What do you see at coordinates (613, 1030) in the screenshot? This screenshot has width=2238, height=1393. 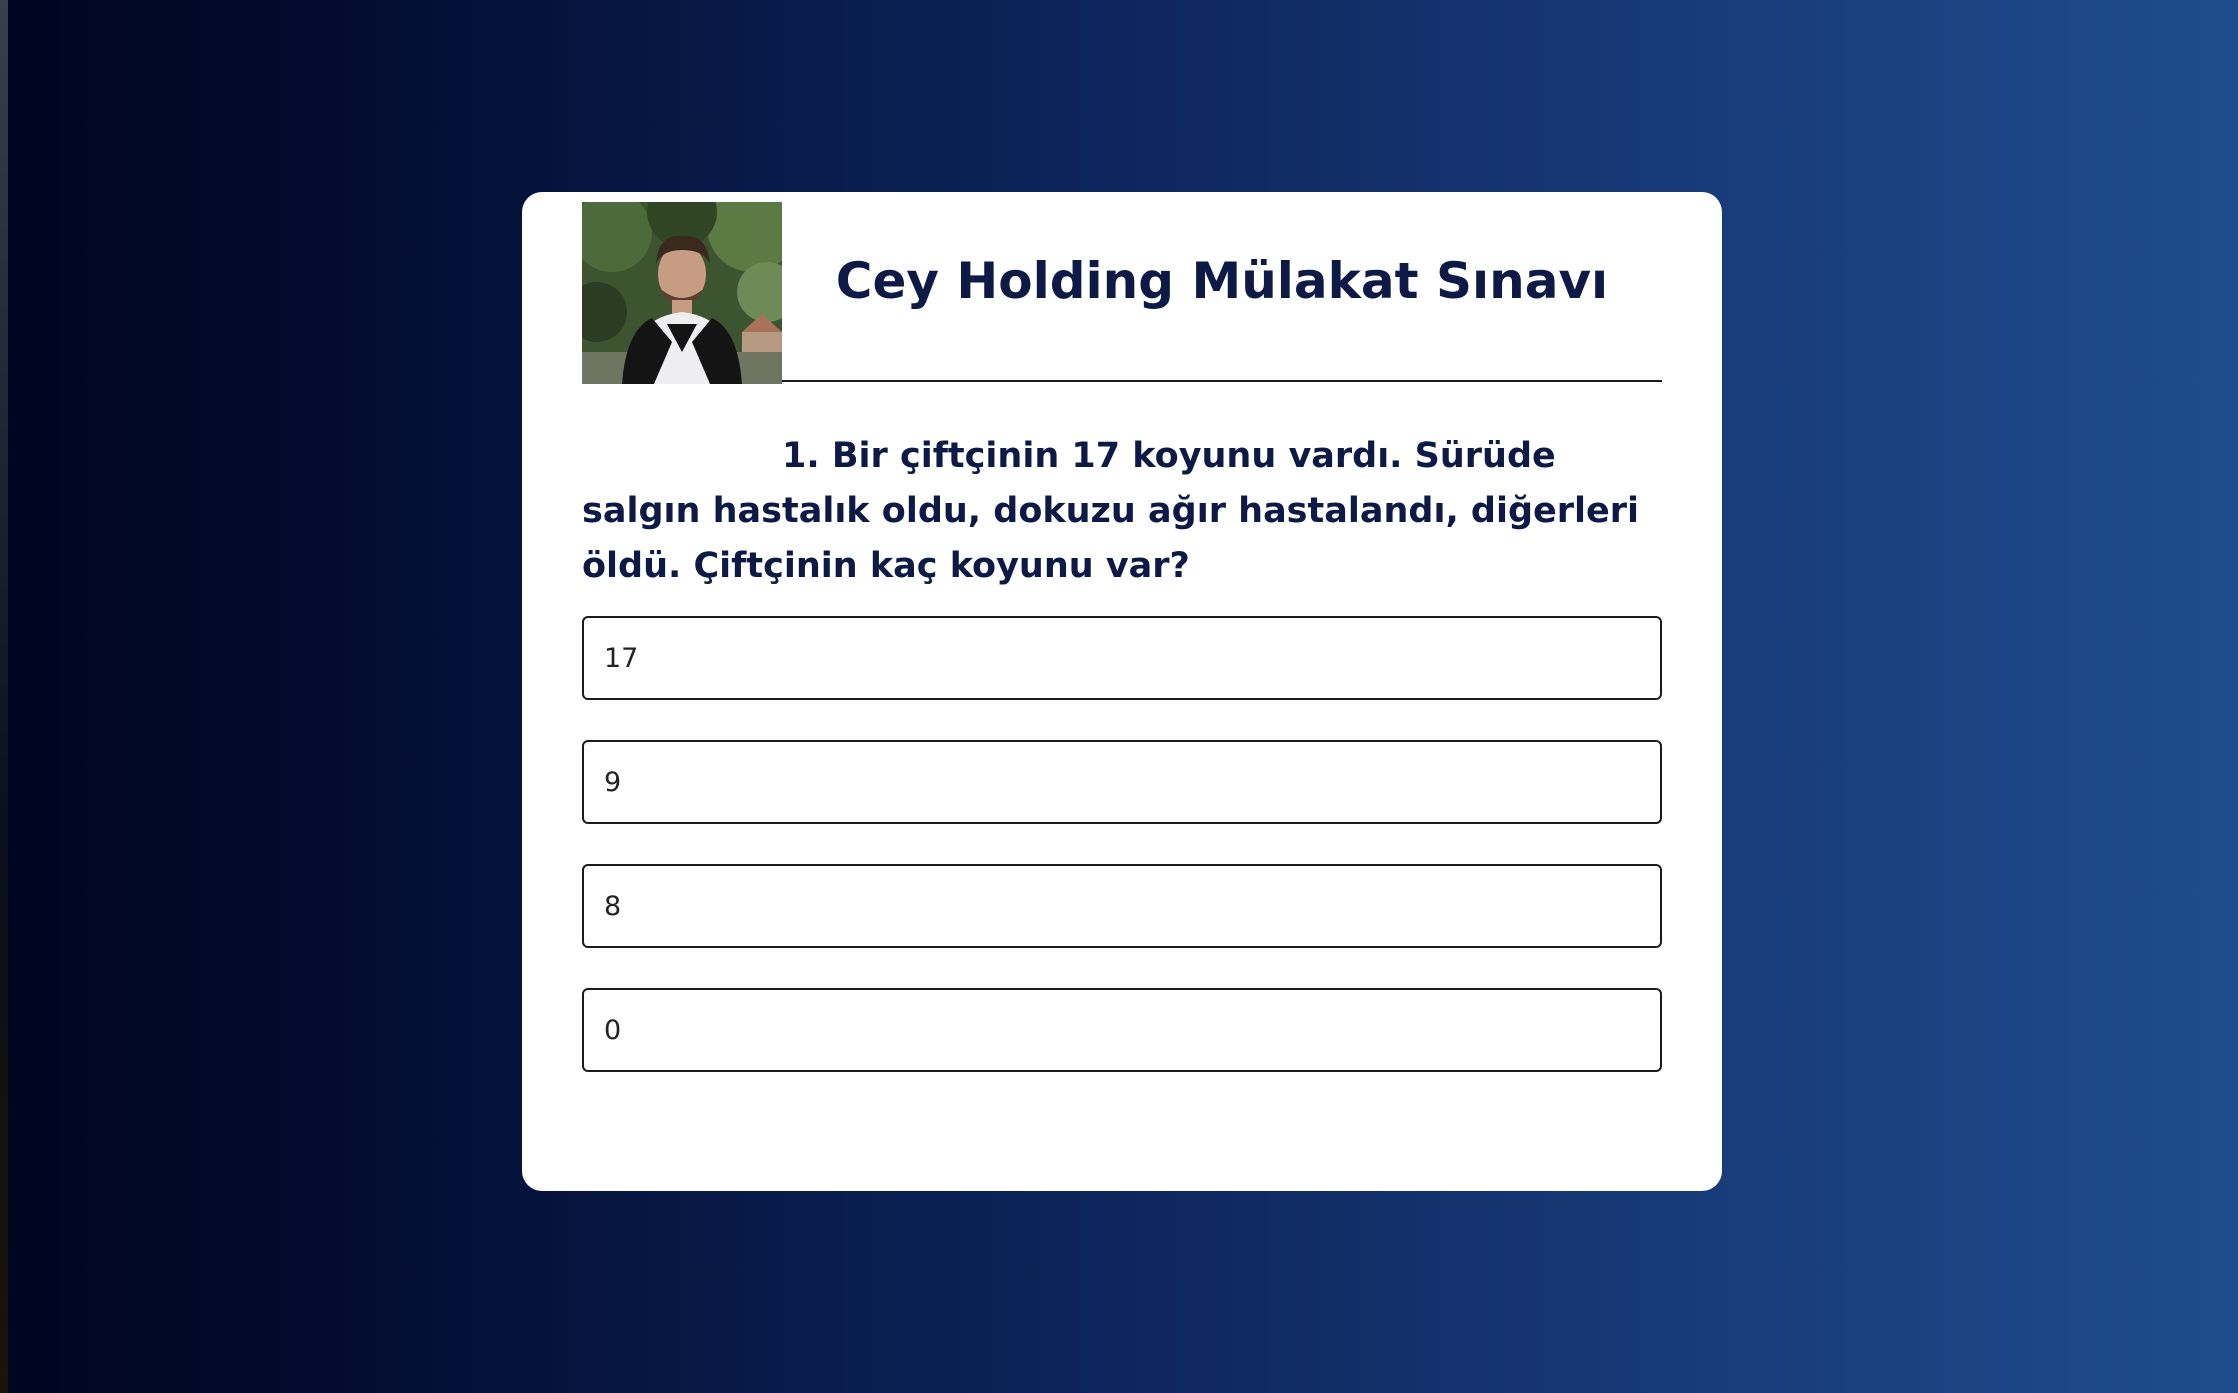 I see `answer-option-label: 0` at bounding box center [613, 1030].